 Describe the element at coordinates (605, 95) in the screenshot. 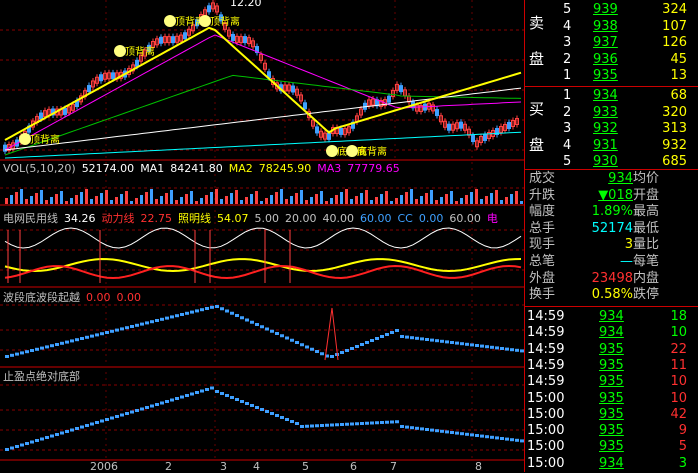

I see `buy-price: 934` at that location.